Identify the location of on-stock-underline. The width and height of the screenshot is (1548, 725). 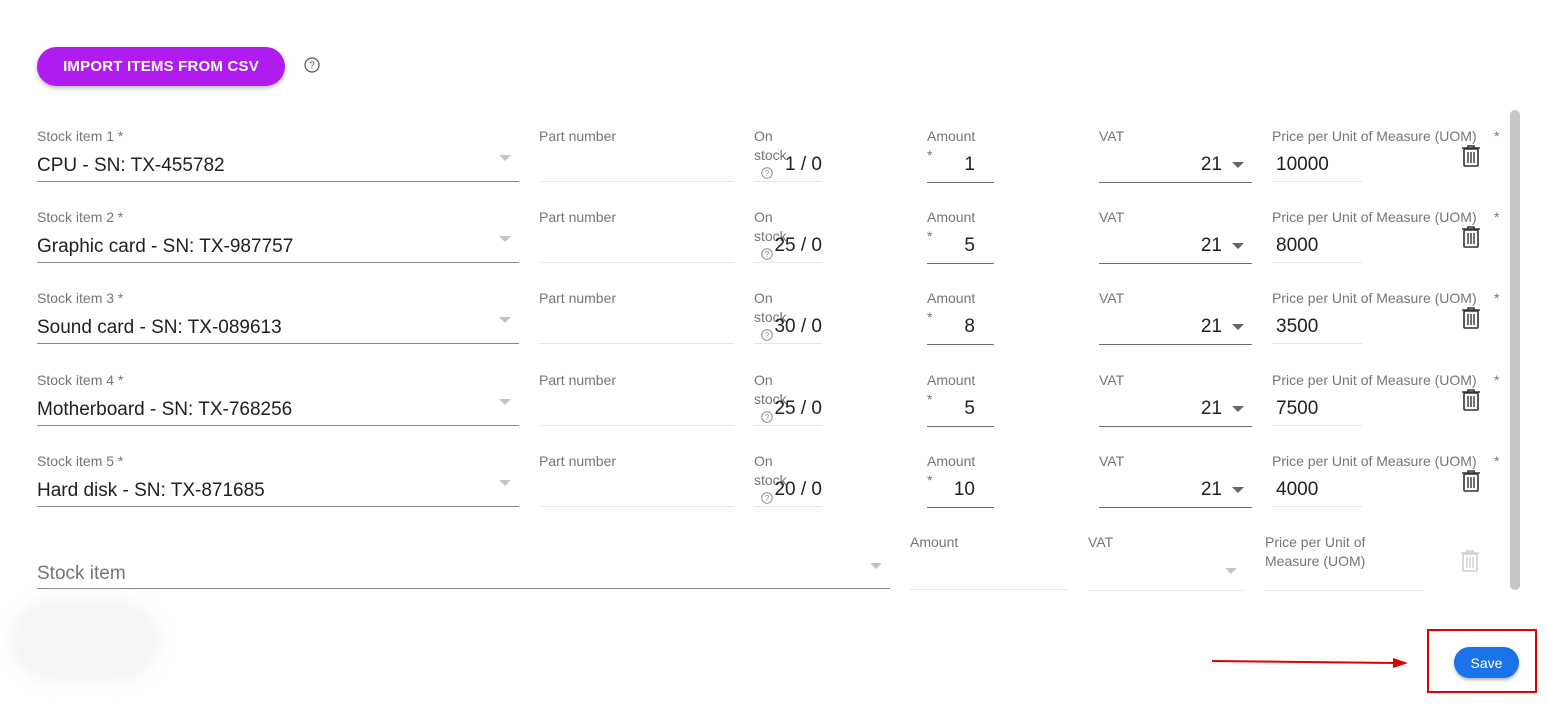
(788, 262).